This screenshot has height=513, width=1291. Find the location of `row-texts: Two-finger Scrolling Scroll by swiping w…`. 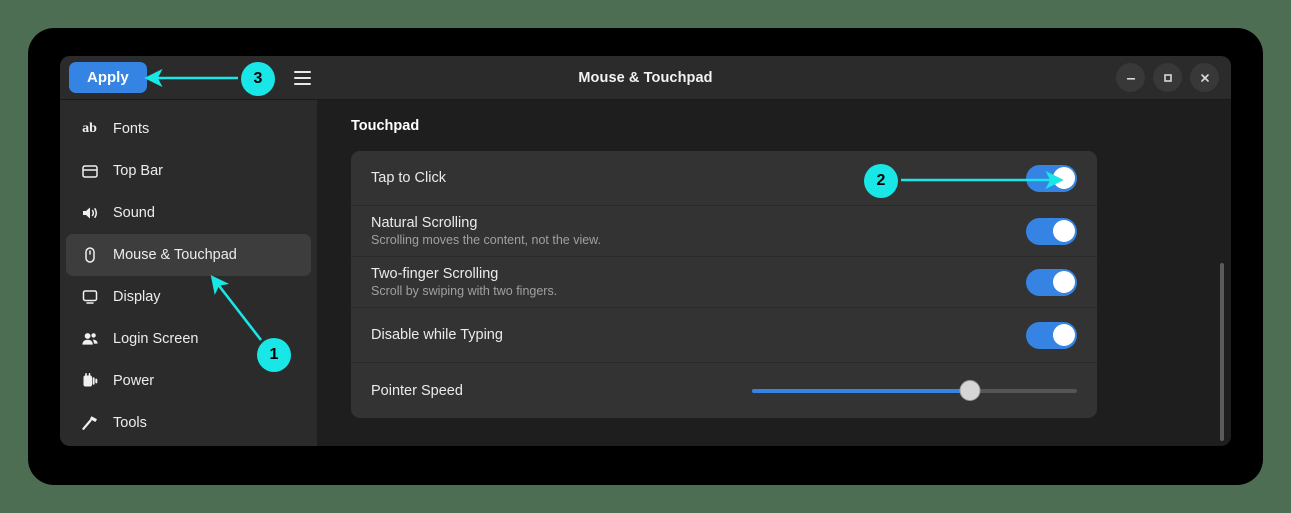

row-texts: Two-finger Scrolling Scroll by swiping w… is located at coordinates (698, 282).